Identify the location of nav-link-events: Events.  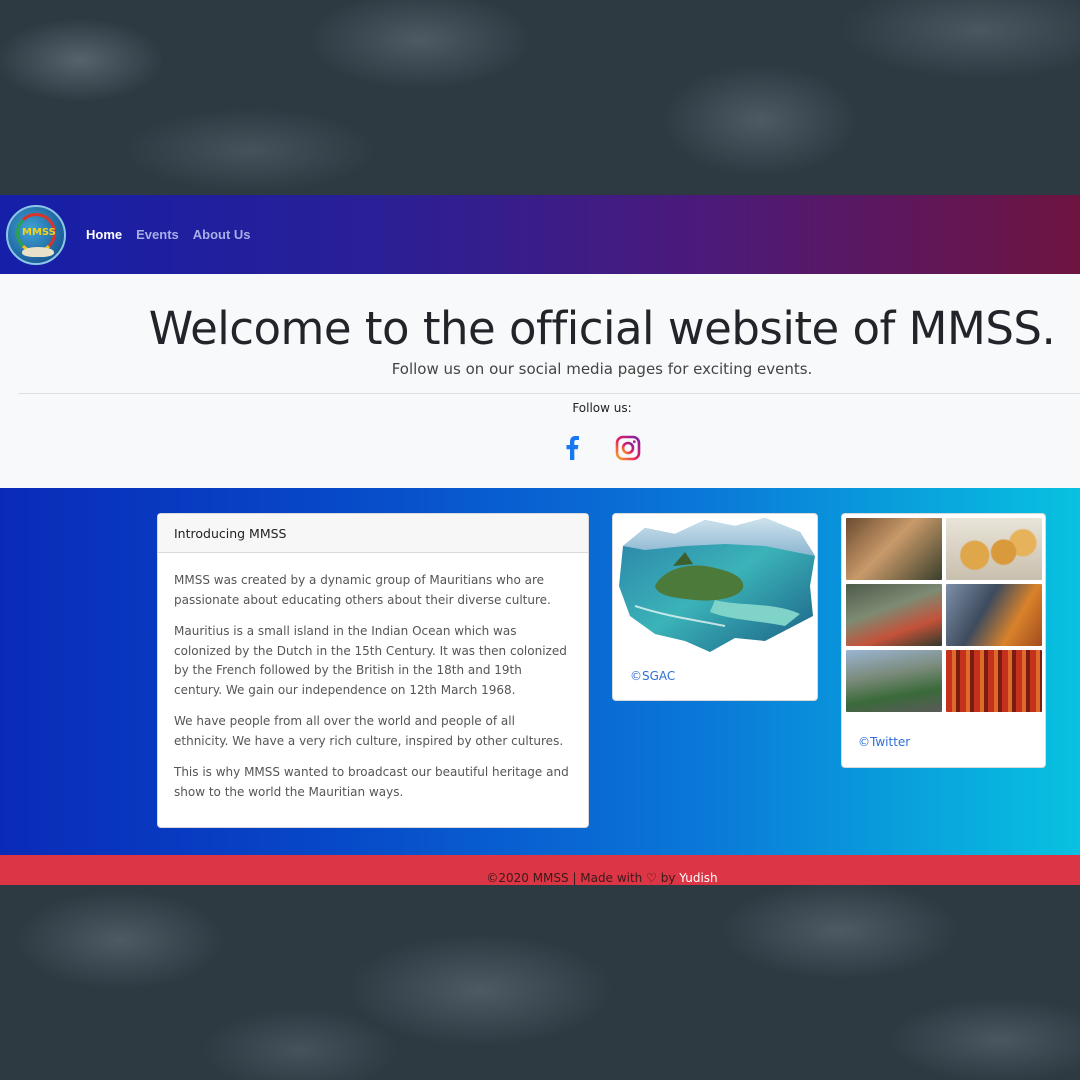
(157, 234).